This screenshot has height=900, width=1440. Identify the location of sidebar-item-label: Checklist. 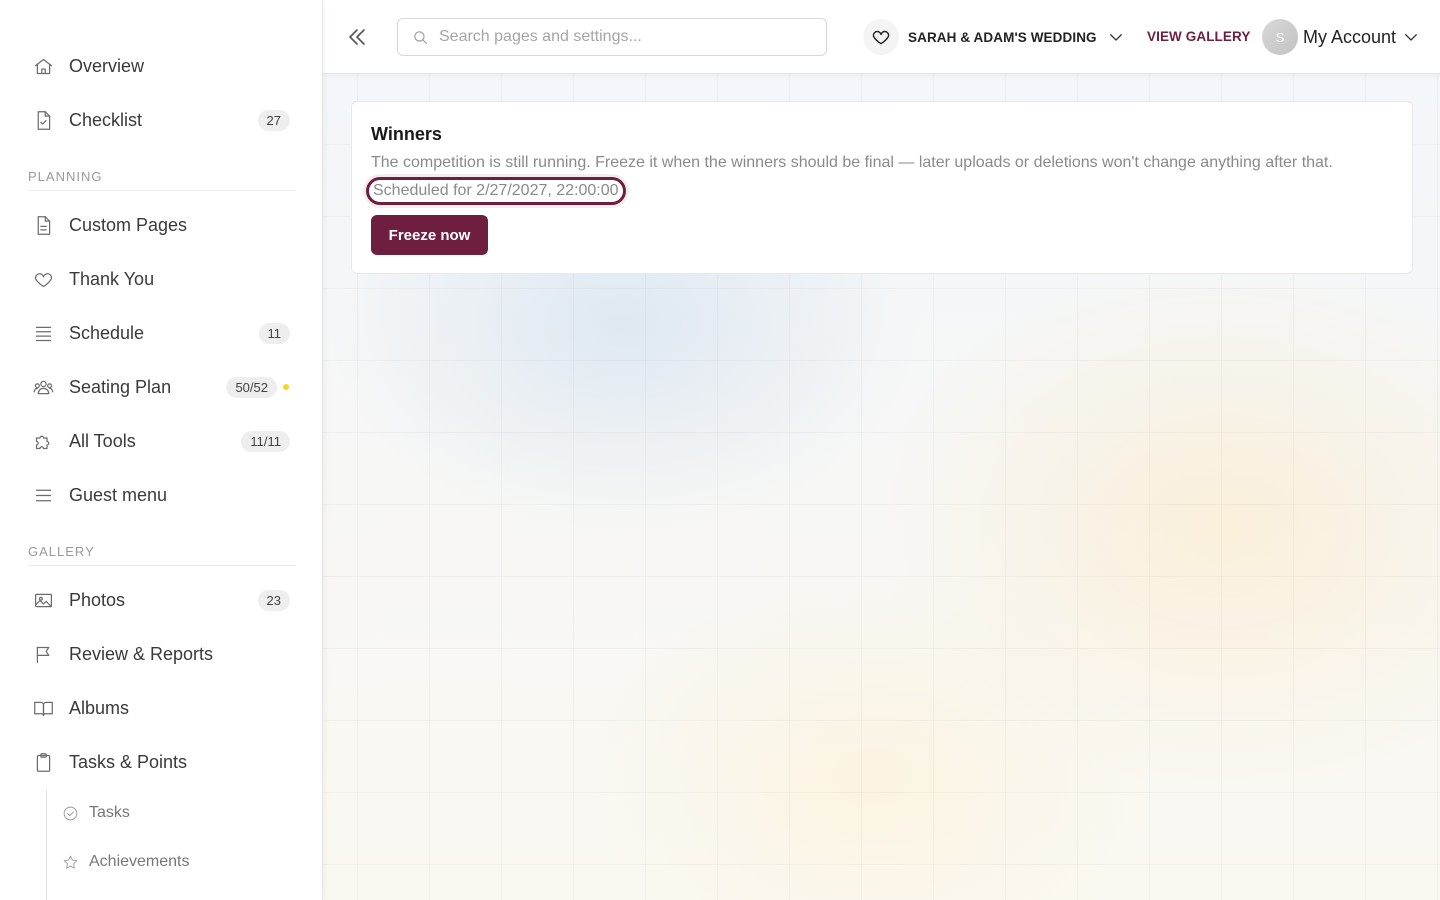
(106, 119).